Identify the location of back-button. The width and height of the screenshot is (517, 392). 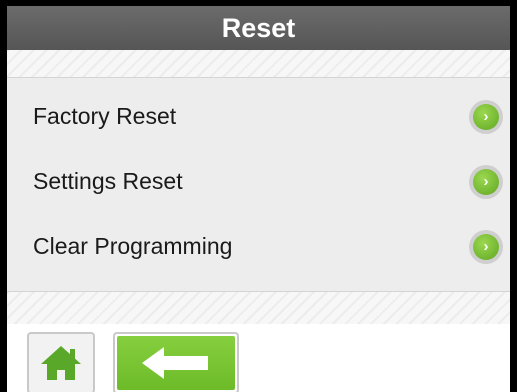
(176, 362).